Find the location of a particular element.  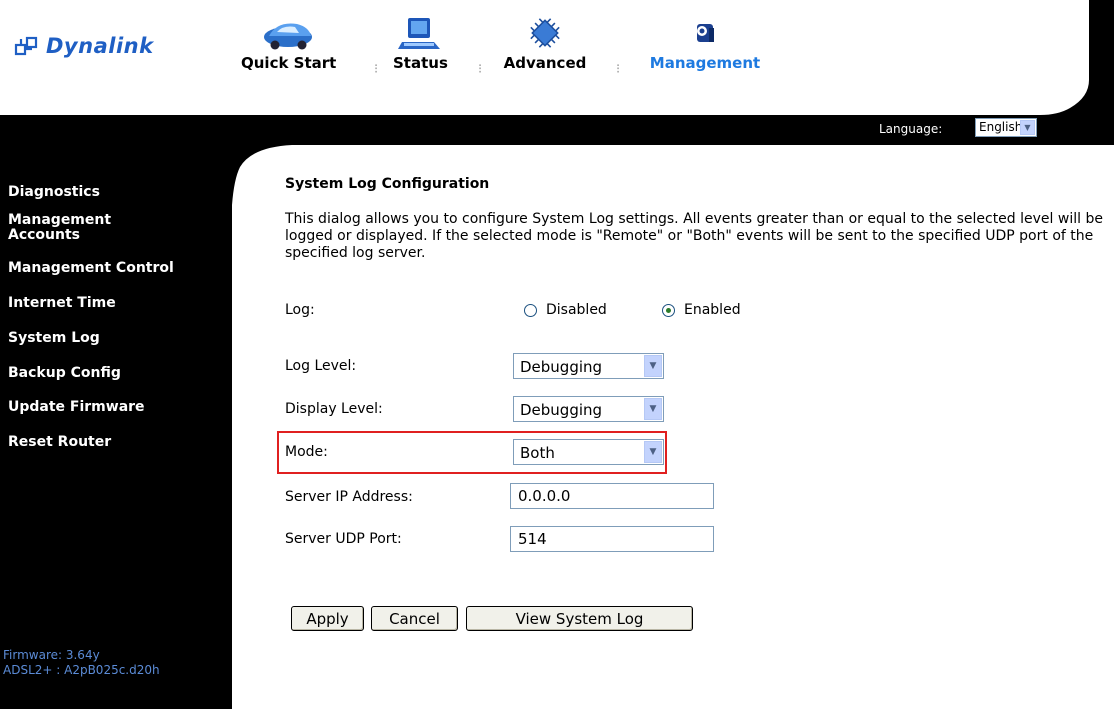

sidebar-item-management-accounts: Management Accounts is located at coordinates (59, 228).